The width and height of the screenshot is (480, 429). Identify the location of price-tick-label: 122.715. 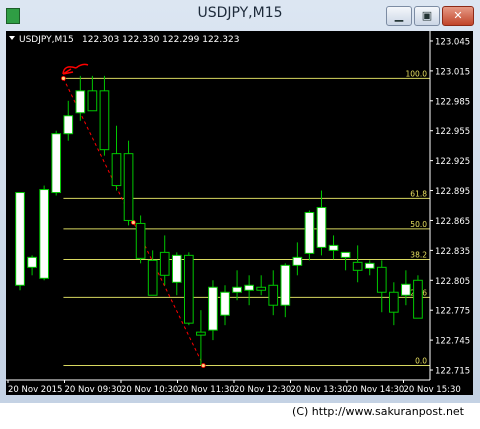
(452, 372).